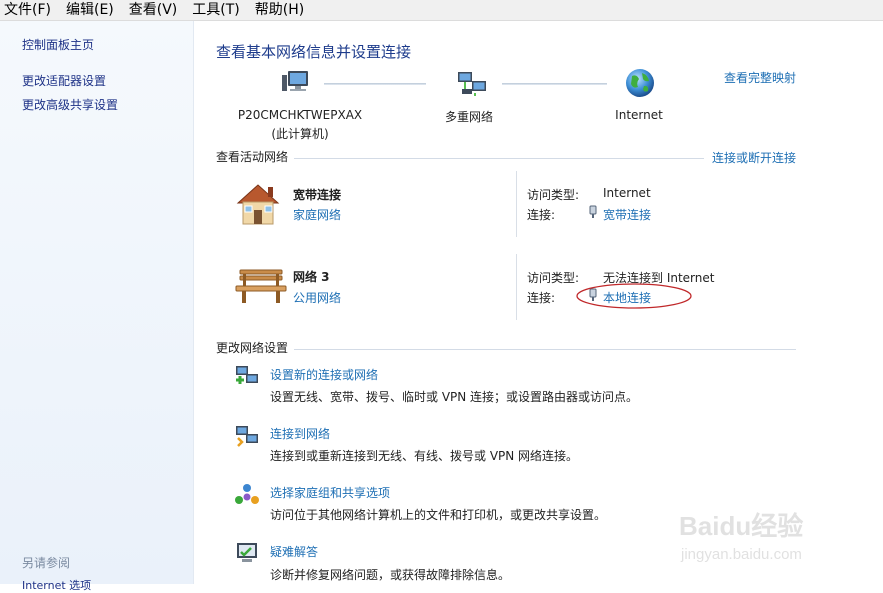 Image resolution: width=883 pixels, height=593 pixels. I want to click on menu-file: 文件(F), so click(25, 10).